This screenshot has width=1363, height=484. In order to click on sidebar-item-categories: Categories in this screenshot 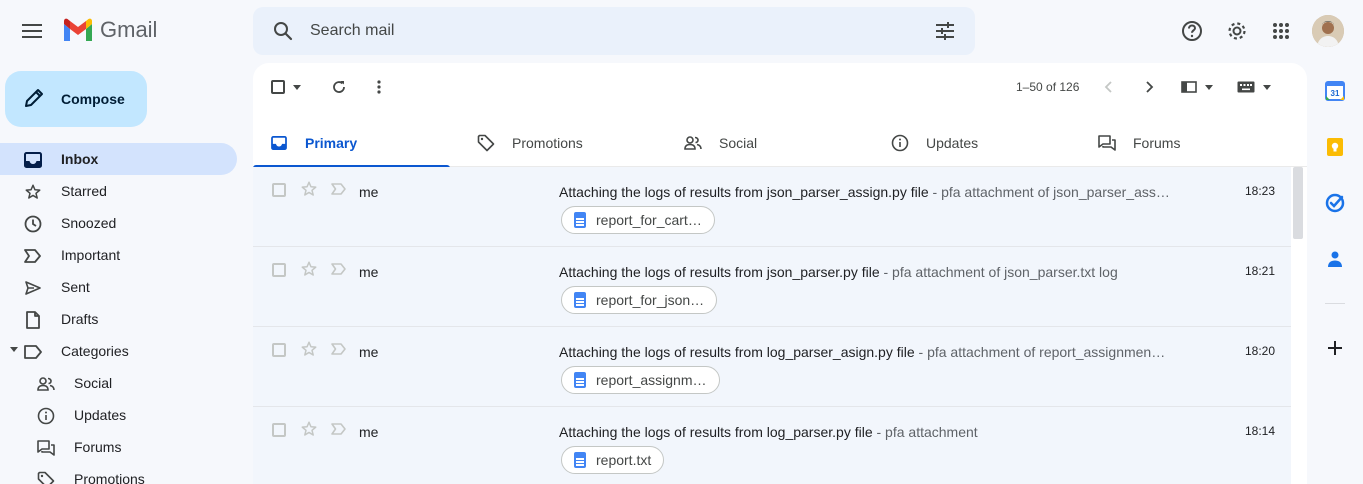, I will do `click(118, 351)`.